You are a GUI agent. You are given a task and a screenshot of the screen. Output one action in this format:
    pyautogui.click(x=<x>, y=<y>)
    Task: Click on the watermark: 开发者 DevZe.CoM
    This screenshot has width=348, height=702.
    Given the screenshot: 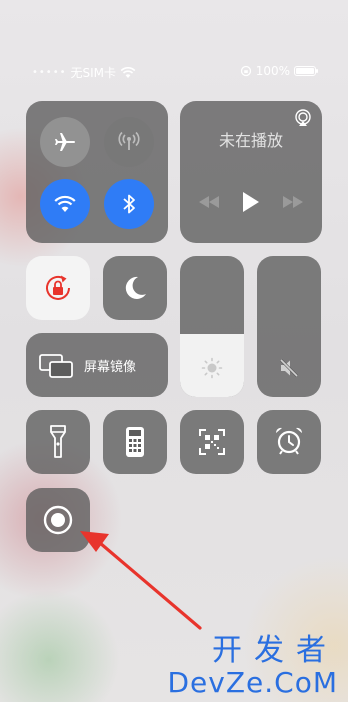 What is the action you would take?
    pyautogui.click(x=252, y=666)
    